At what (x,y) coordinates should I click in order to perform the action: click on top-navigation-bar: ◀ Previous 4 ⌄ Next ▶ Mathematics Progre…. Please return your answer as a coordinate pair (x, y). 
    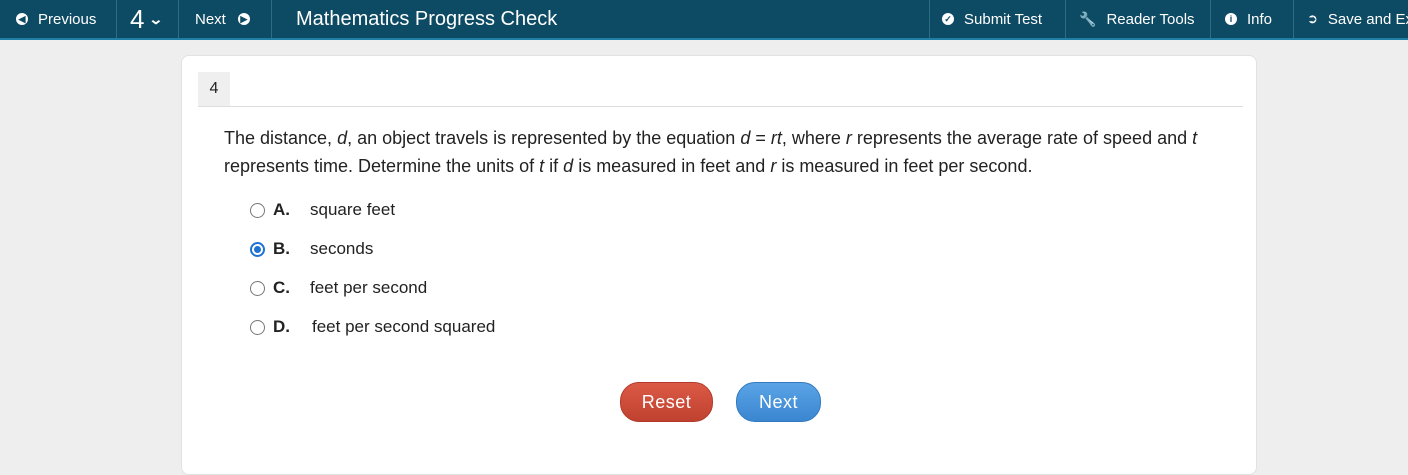
    Looking at the image, I should click on (704, 20).